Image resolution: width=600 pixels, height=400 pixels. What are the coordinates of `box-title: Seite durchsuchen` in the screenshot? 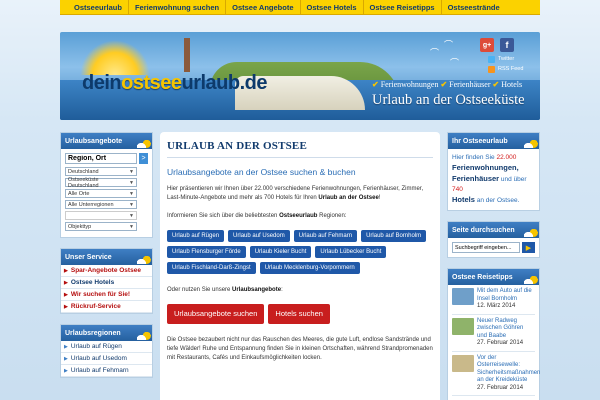 It's located at (493, 230).